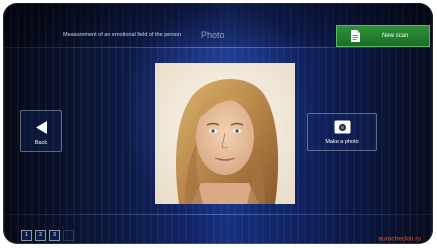 Image resolution: width=437 pixels, height=248 pixels. Describe the element at coordinates (395, 36) in the screenshot. I see `new-scan-label: New scan` at that location.